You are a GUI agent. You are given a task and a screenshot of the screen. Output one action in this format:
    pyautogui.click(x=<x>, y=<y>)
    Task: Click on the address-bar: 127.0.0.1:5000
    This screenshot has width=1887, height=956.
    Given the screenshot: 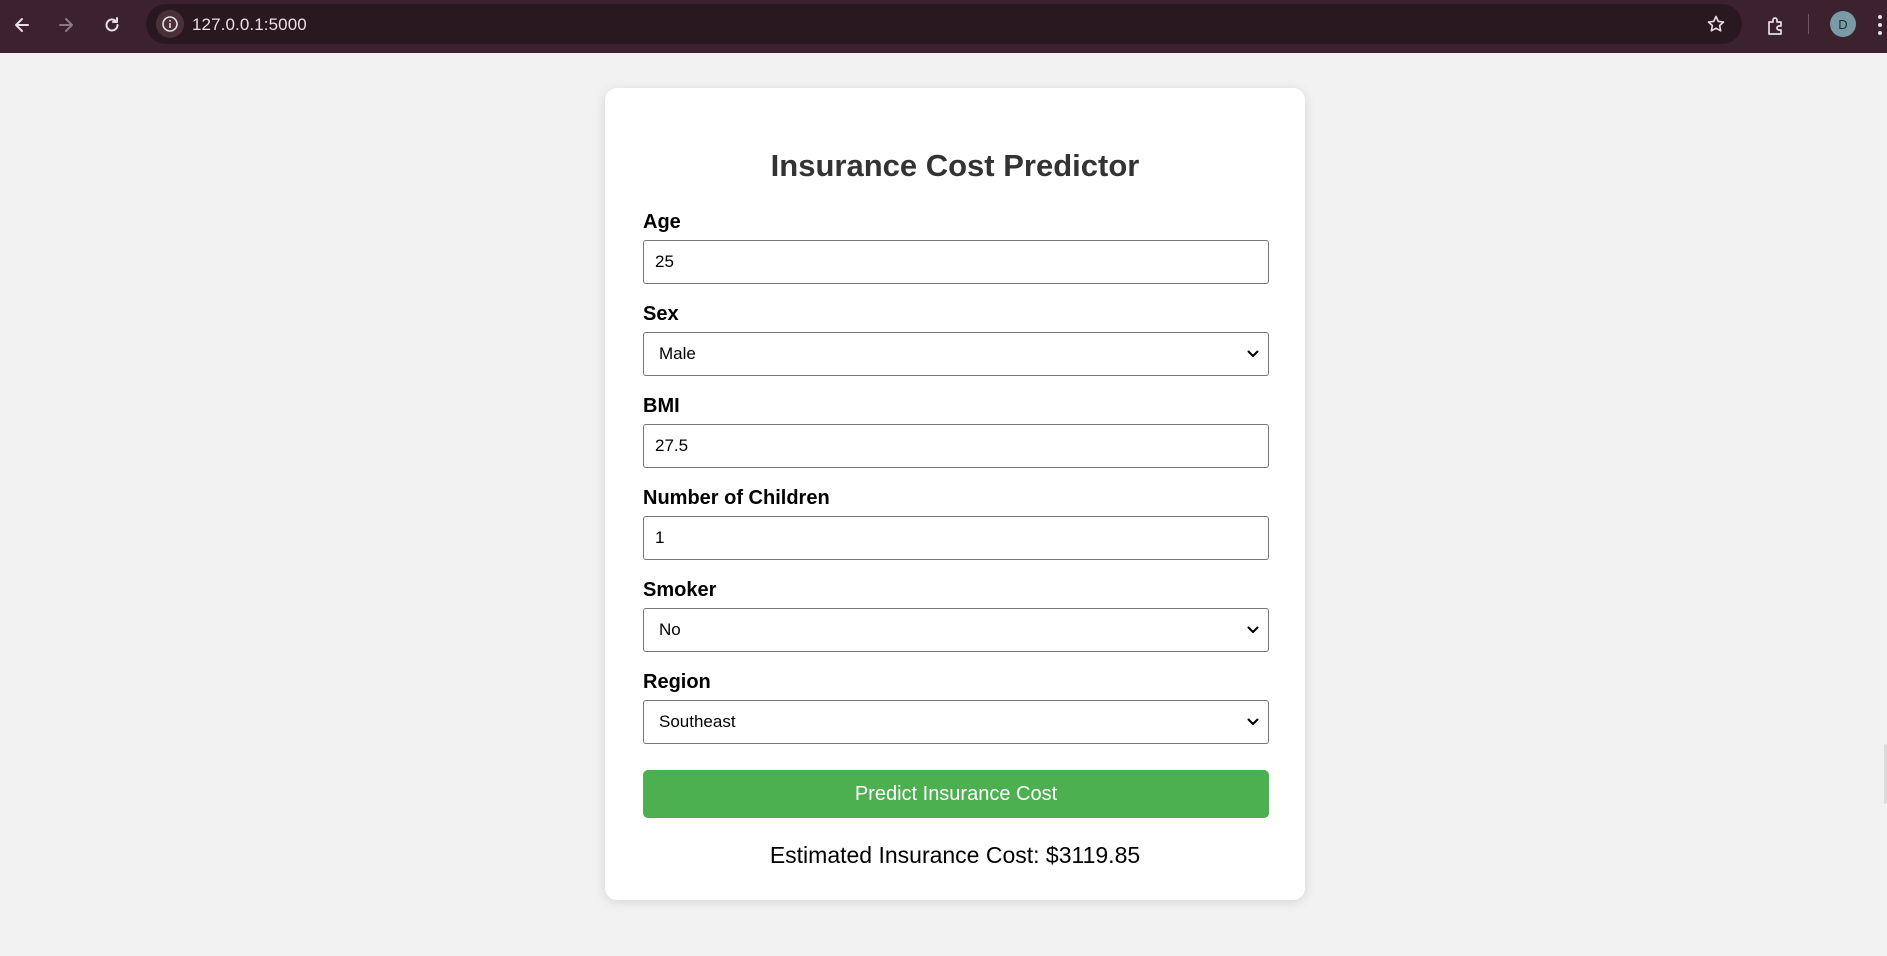 What is the action you would take?
    pyautogui.click(x=944, y=24)
    